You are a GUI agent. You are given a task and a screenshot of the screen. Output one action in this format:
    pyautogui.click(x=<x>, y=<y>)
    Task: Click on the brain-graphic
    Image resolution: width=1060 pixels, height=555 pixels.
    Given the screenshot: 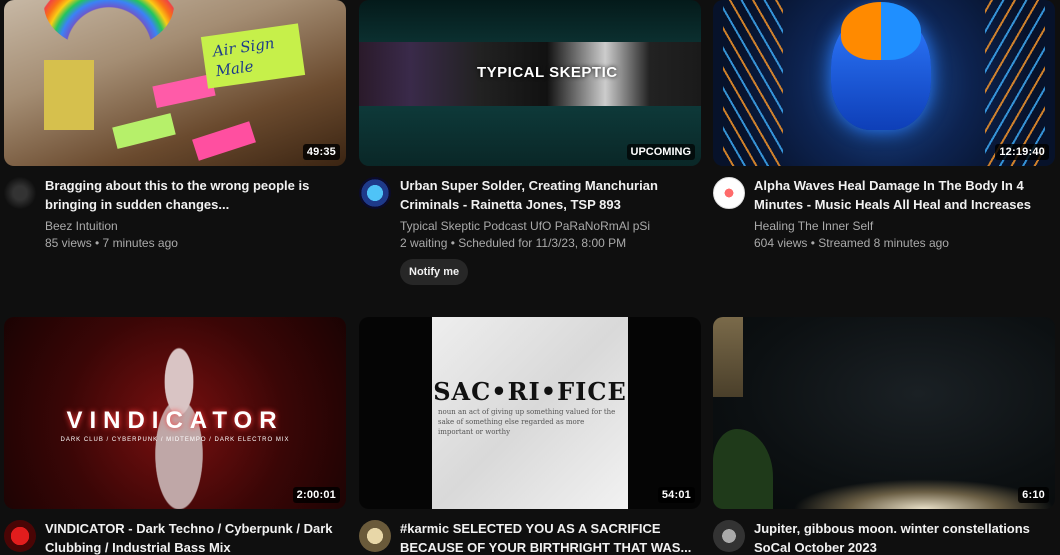 What is the action you would take?
    pyautogui.click(x=881, y=31)
    